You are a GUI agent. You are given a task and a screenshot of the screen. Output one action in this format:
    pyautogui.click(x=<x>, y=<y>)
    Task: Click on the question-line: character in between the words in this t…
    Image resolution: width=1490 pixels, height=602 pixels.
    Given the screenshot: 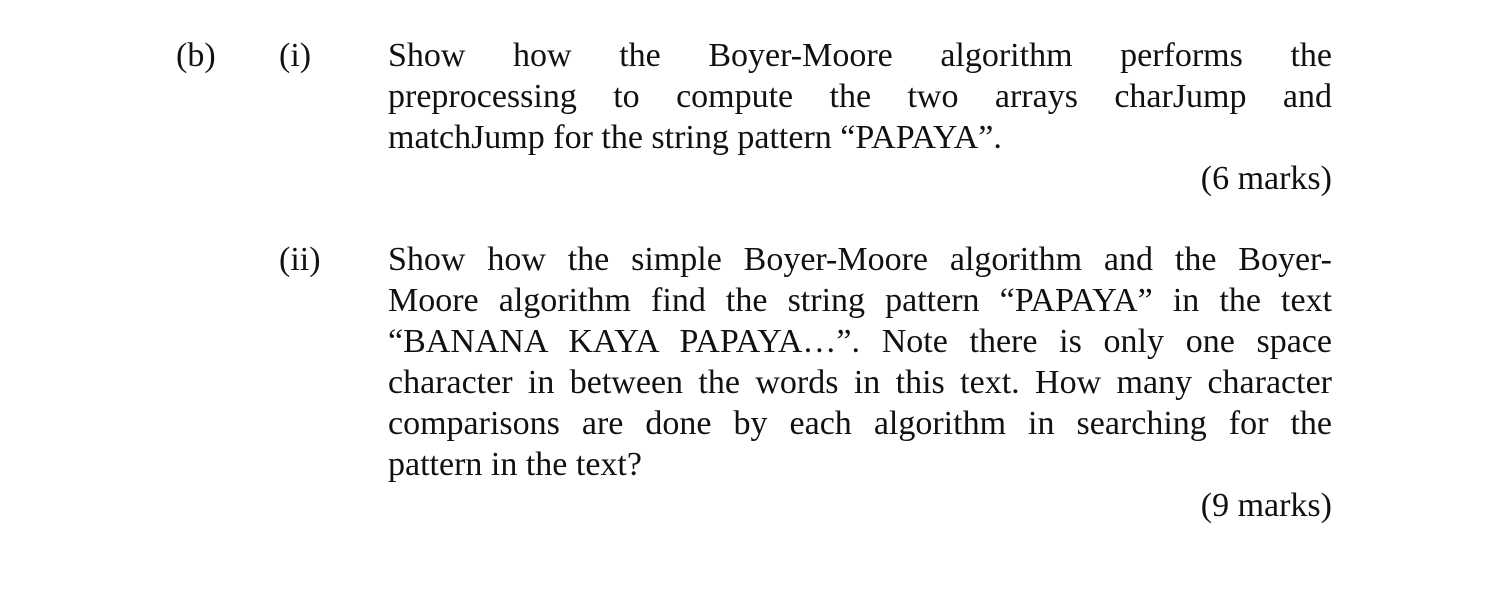 What is the action you would take?
    pyautogui.click(x=860, y=382)
    